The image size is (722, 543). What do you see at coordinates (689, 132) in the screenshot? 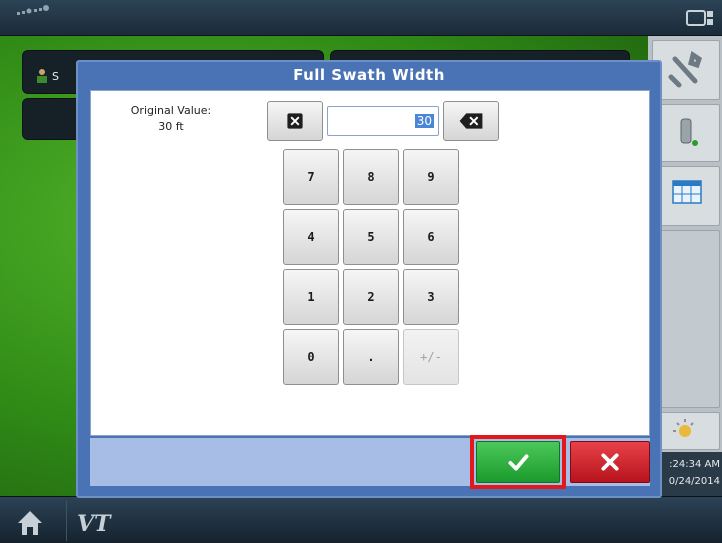
I see `implement-icon` at bounding box center [689, 132].